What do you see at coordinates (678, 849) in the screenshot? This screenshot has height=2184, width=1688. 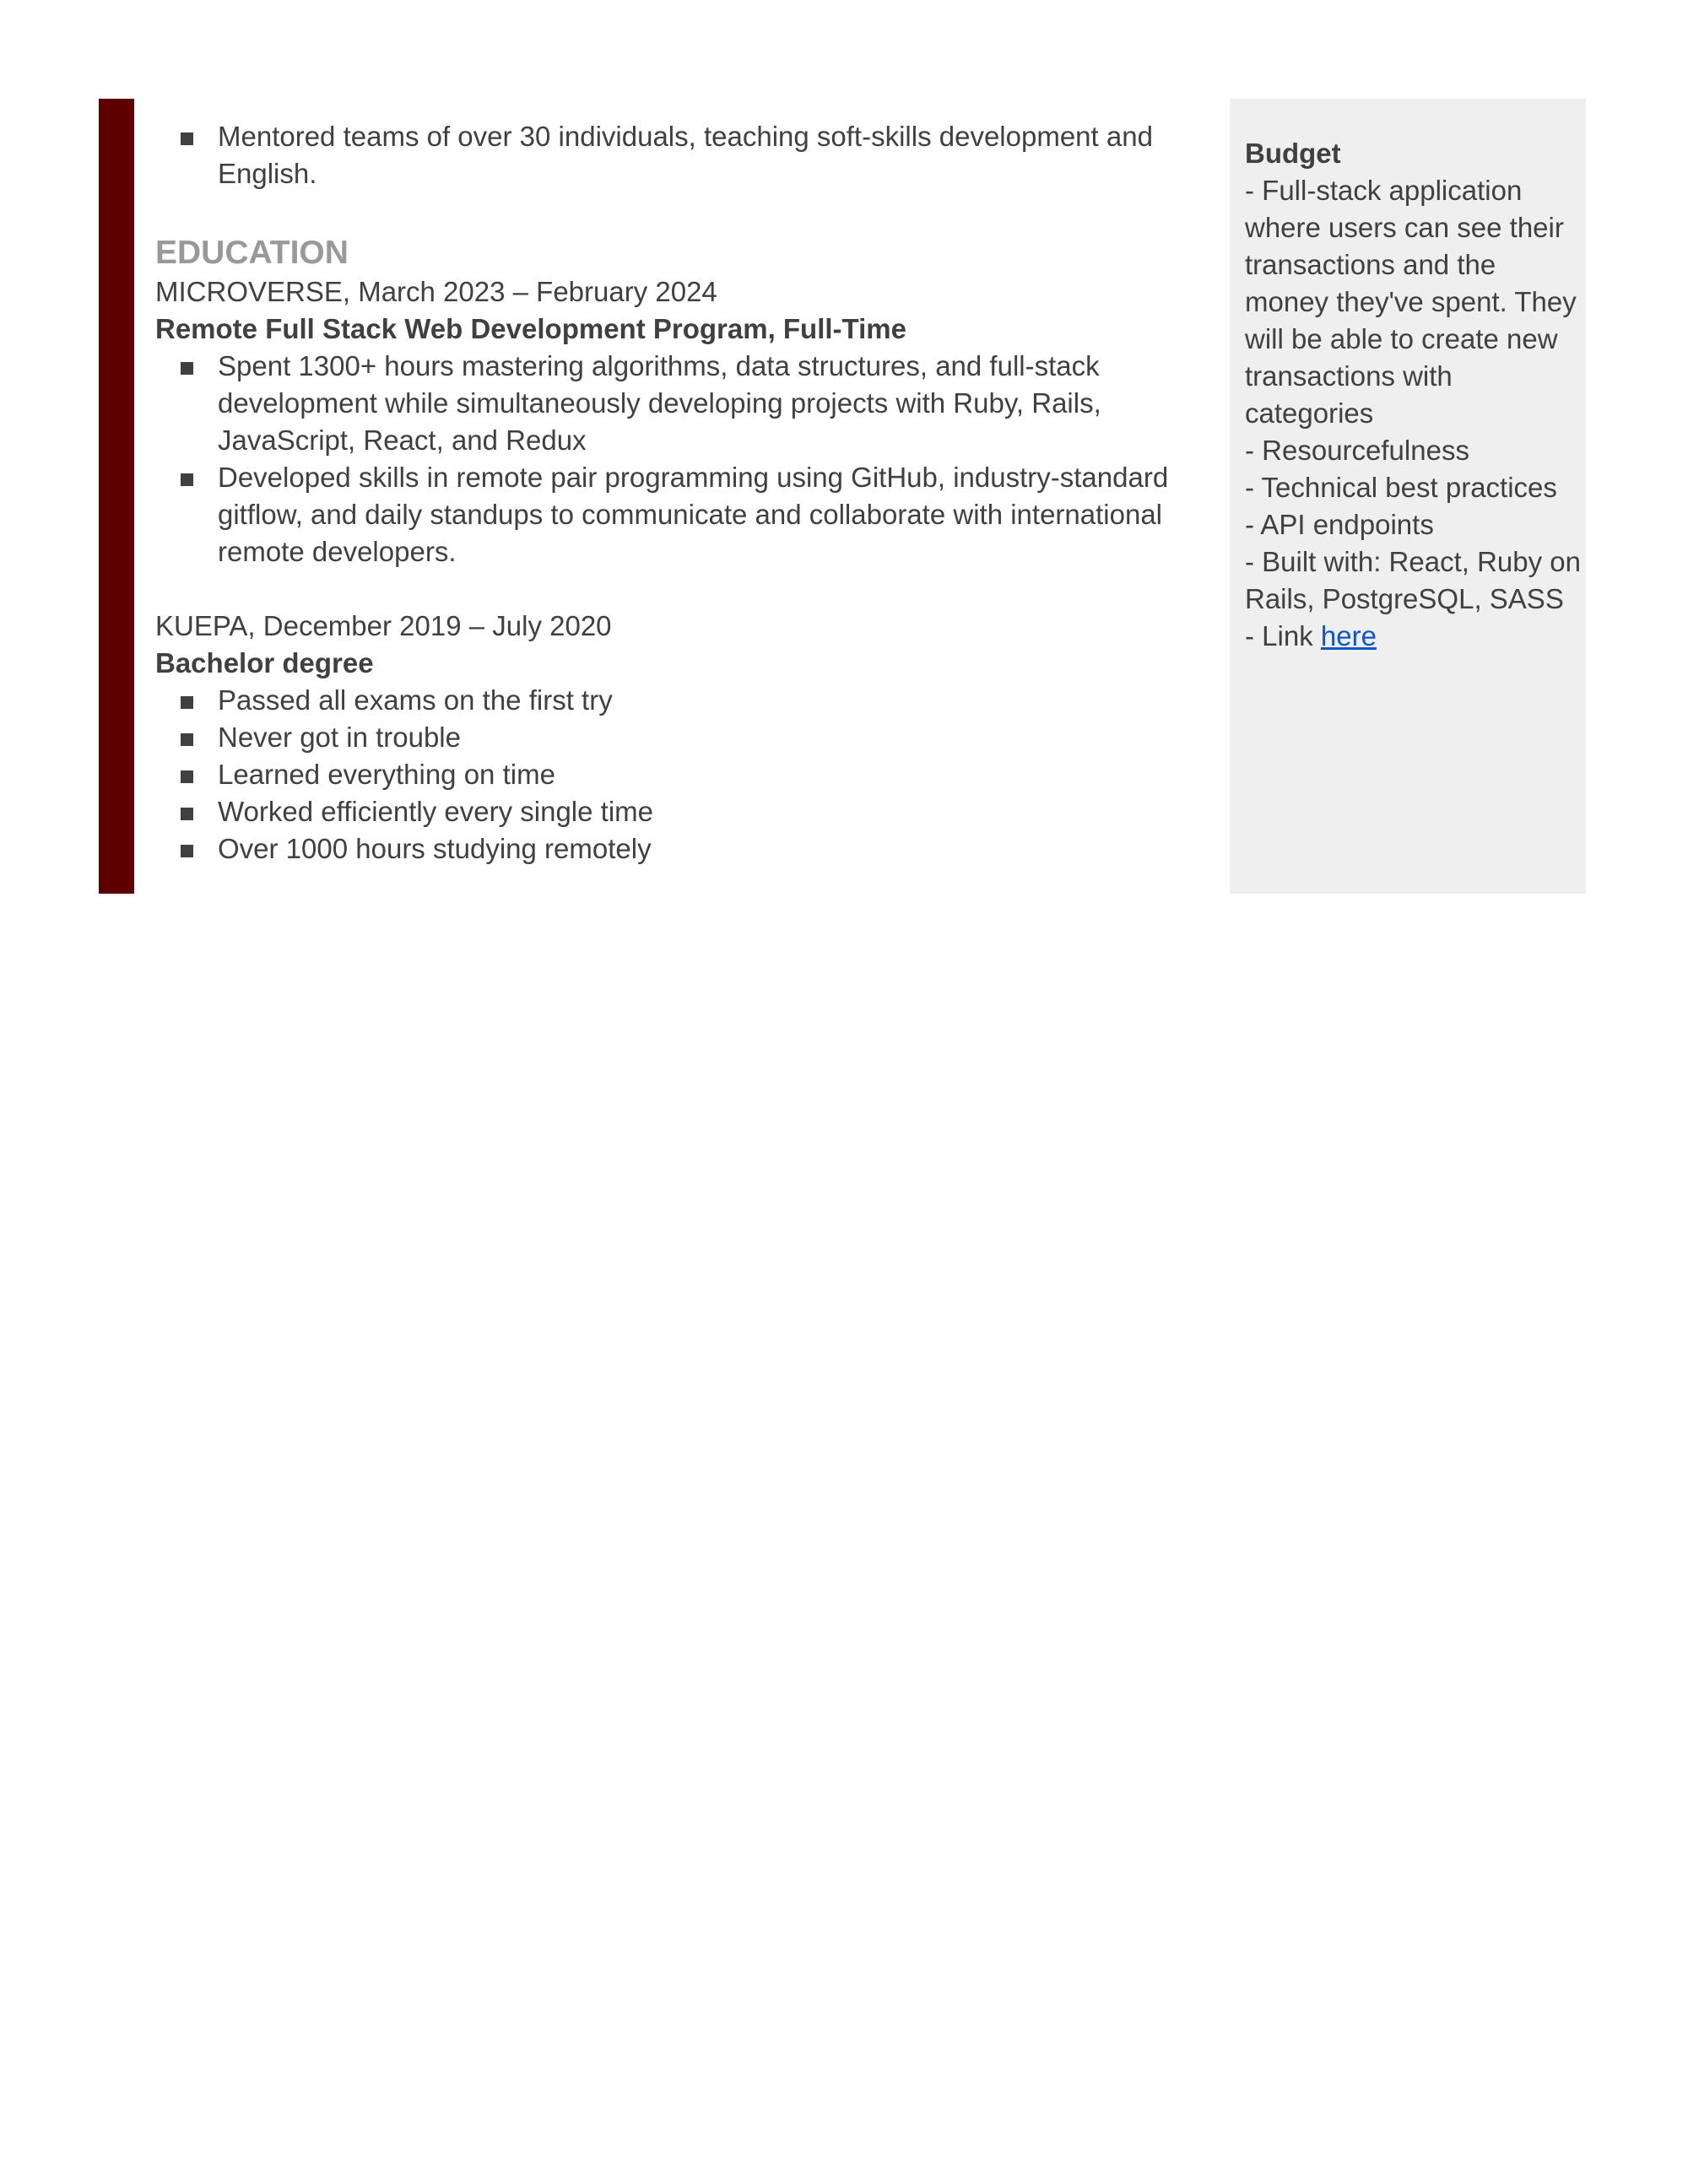 I see `list-item: Over 1000 hours studying remotely` at bounding box center [678, 849].